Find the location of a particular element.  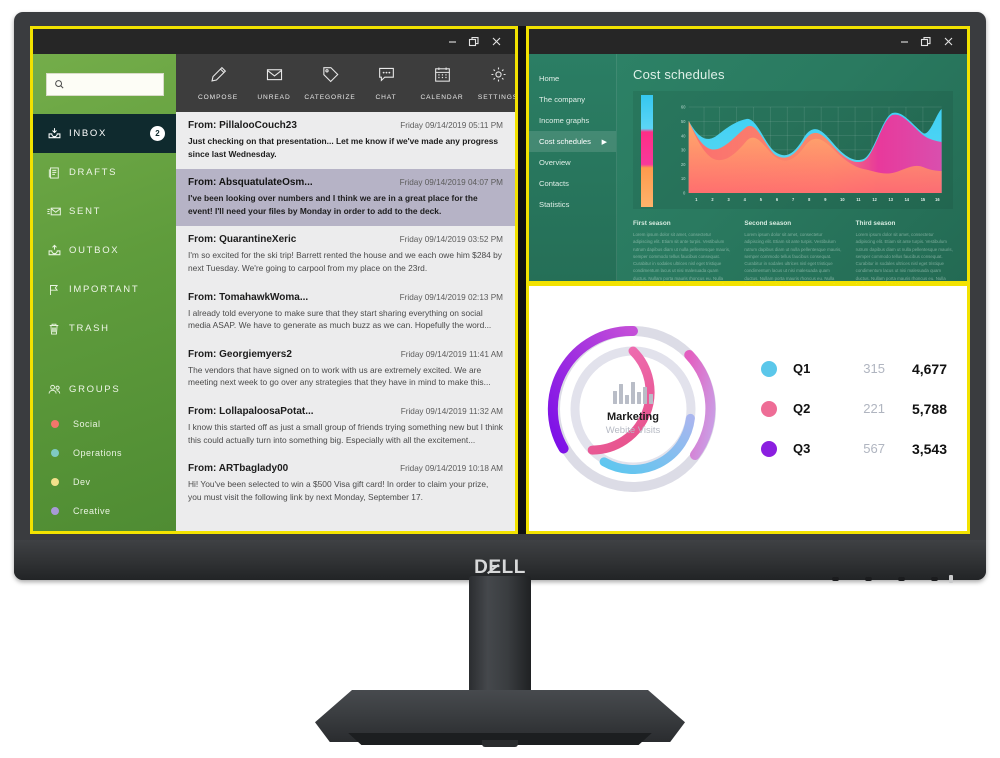

toolbar-button-settings: SETTINGS is located at coordinates (492, 83).